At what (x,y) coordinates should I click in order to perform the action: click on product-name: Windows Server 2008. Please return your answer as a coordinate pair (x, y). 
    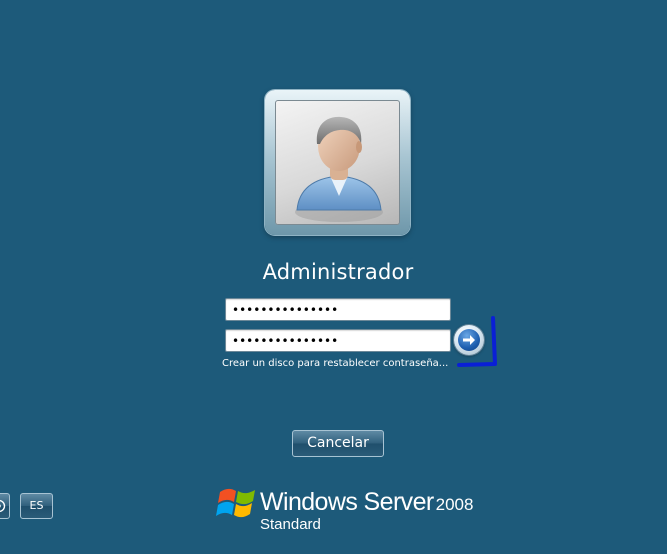
    Looking at the image, I should click on (366, 502).